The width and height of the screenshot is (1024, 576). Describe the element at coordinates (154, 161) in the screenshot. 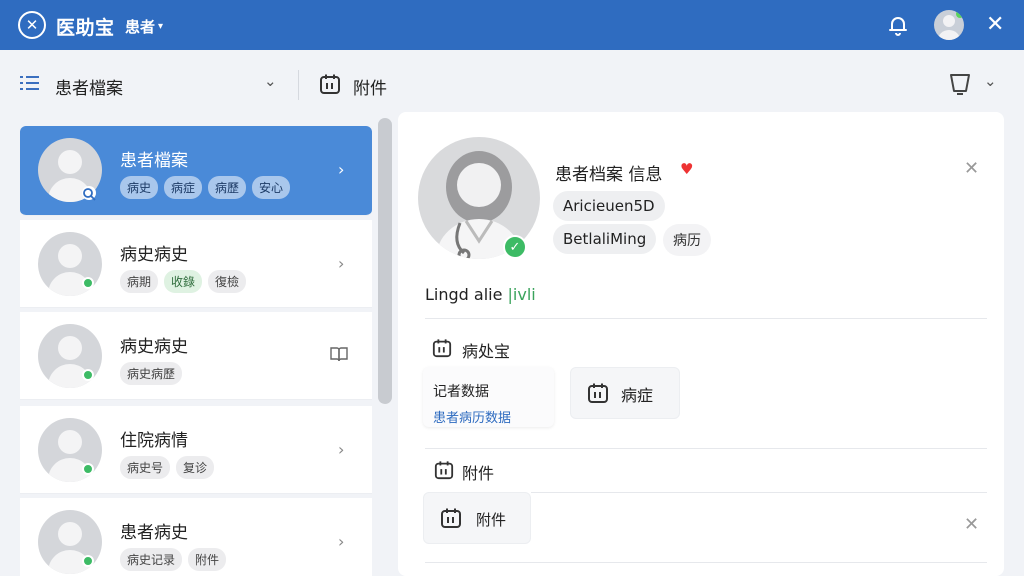

I see `patient-name: 患者檔案` at that location.